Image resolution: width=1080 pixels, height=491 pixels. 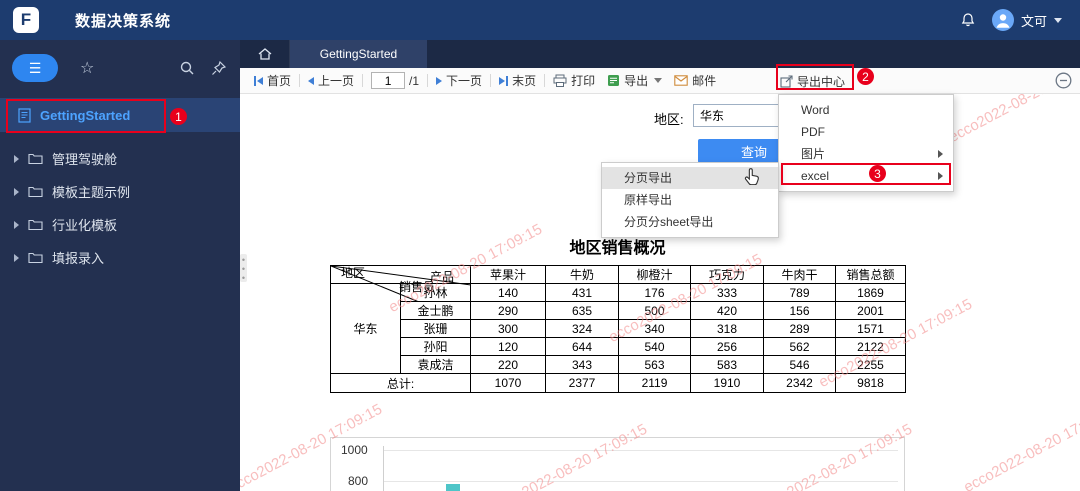 What do you see at coordinates (582, 383) in the screenshot?
I see `total-cell: 2377` at bounding box center [582, 383].